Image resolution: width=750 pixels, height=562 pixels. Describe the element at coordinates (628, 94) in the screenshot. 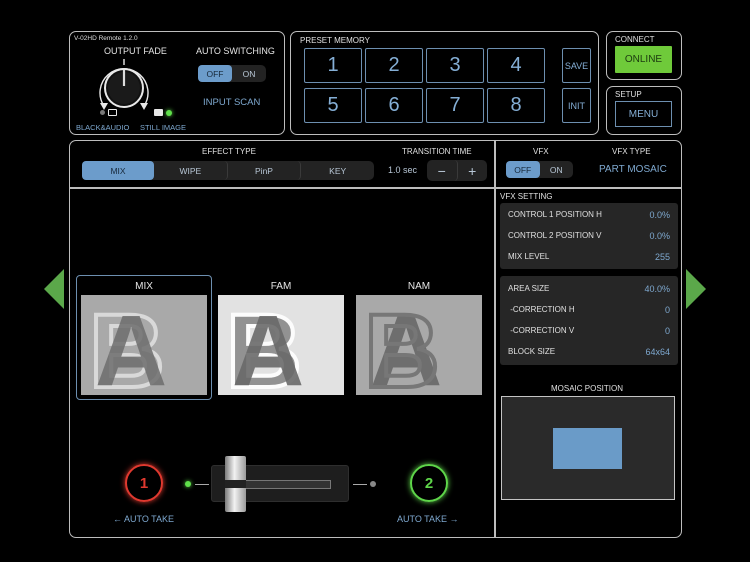

I see `setup-title: SETUP` at that location.